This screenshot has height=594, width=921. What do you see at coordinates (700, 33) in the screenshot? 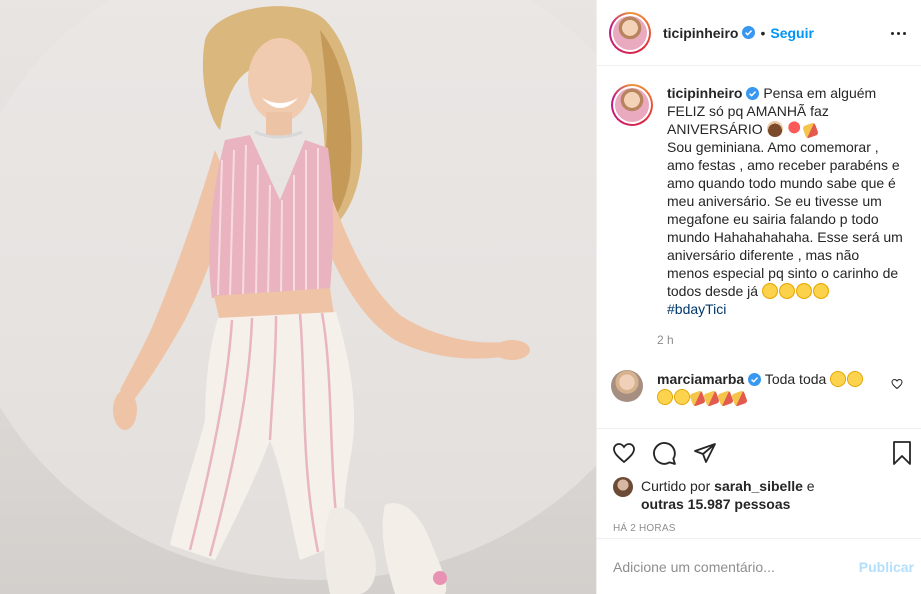
I see `author-username: ticipinheiro` at bounding box center [700, 33].